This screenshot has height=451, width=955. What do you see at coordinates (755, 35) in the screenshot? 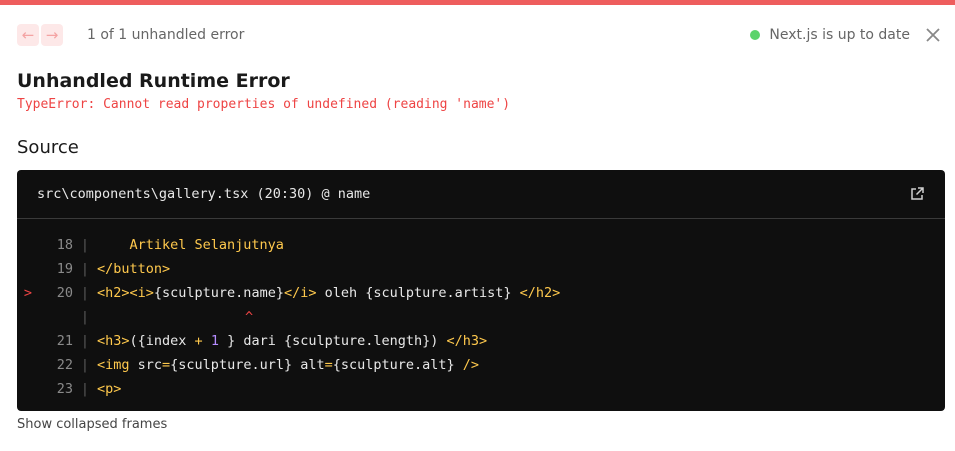
I see `status-dot` at bounding box center [755, 35].